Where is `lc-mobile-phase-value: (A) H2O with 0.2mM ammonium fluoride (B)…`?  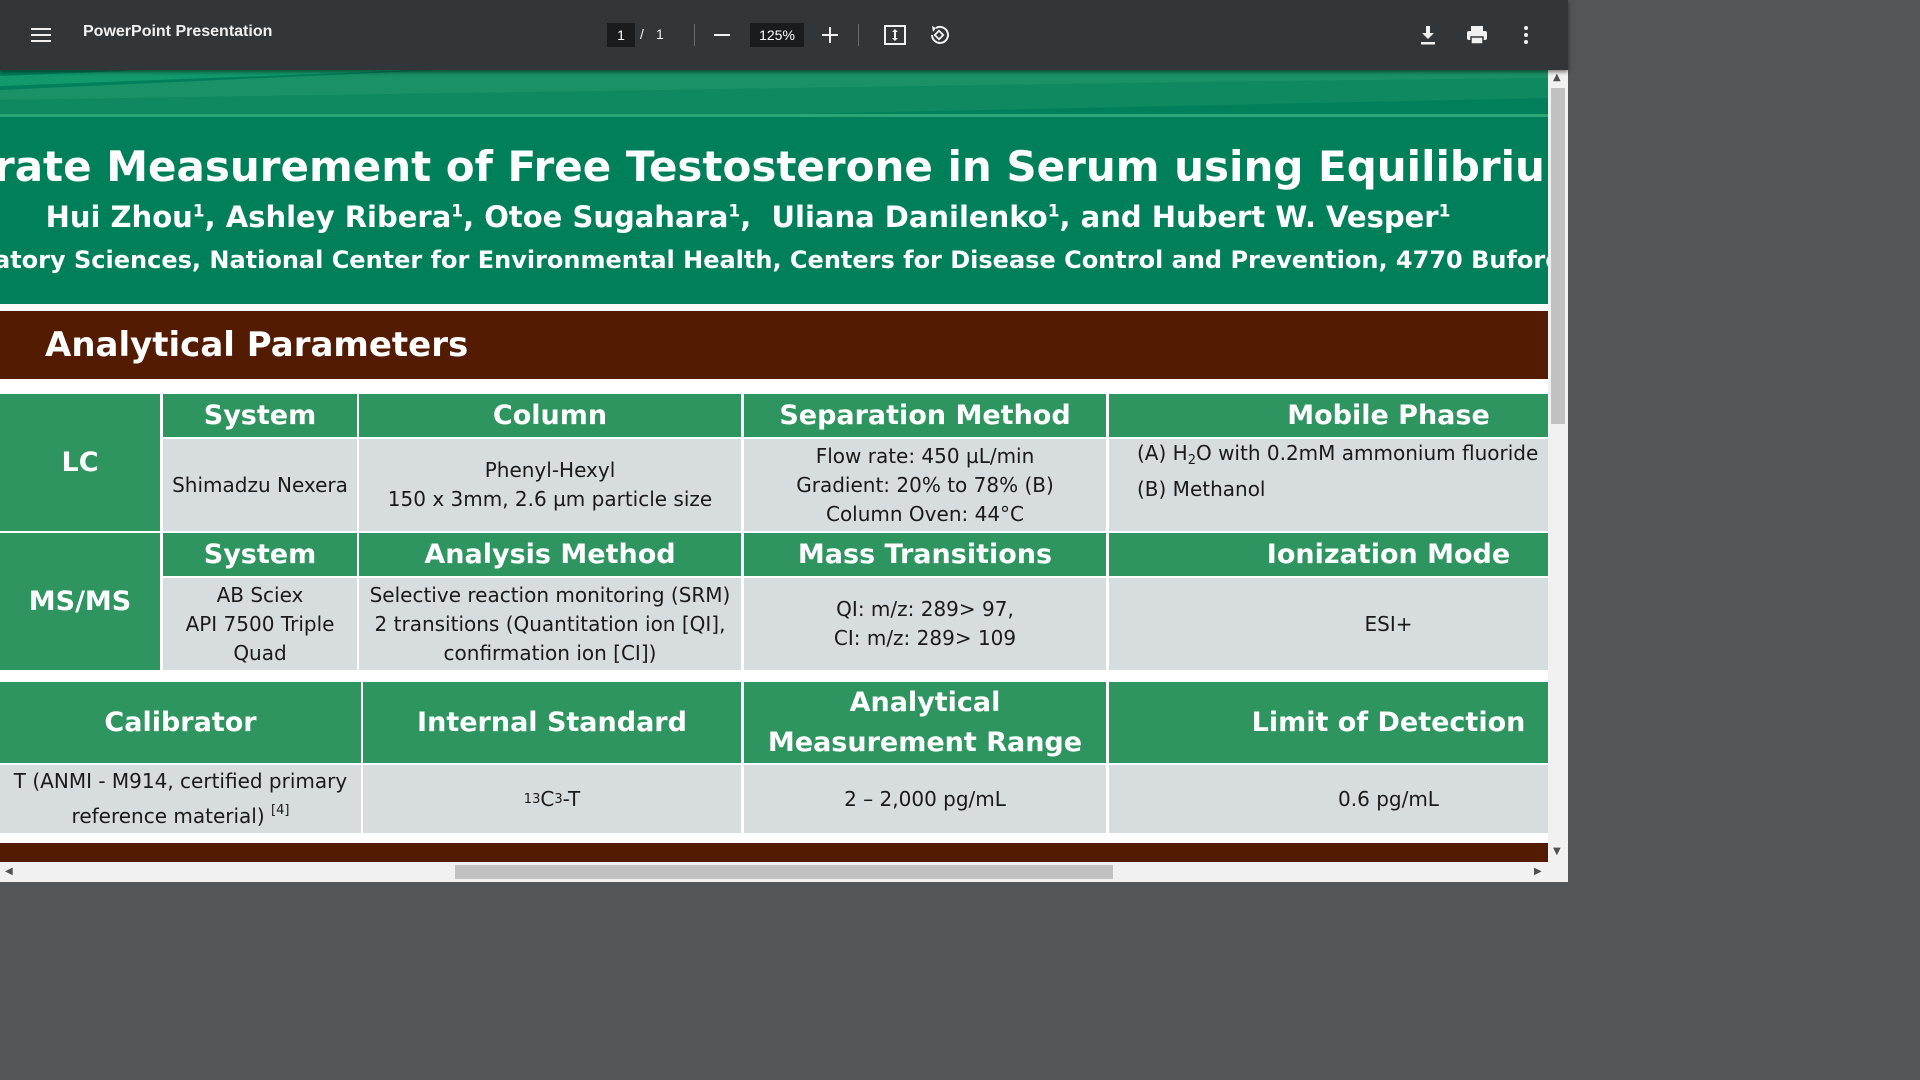
lc-mobile-phase-value: (A) H2O with 0.2mM ammonium fluoride (B)… is located at coordinates (1328, 485).